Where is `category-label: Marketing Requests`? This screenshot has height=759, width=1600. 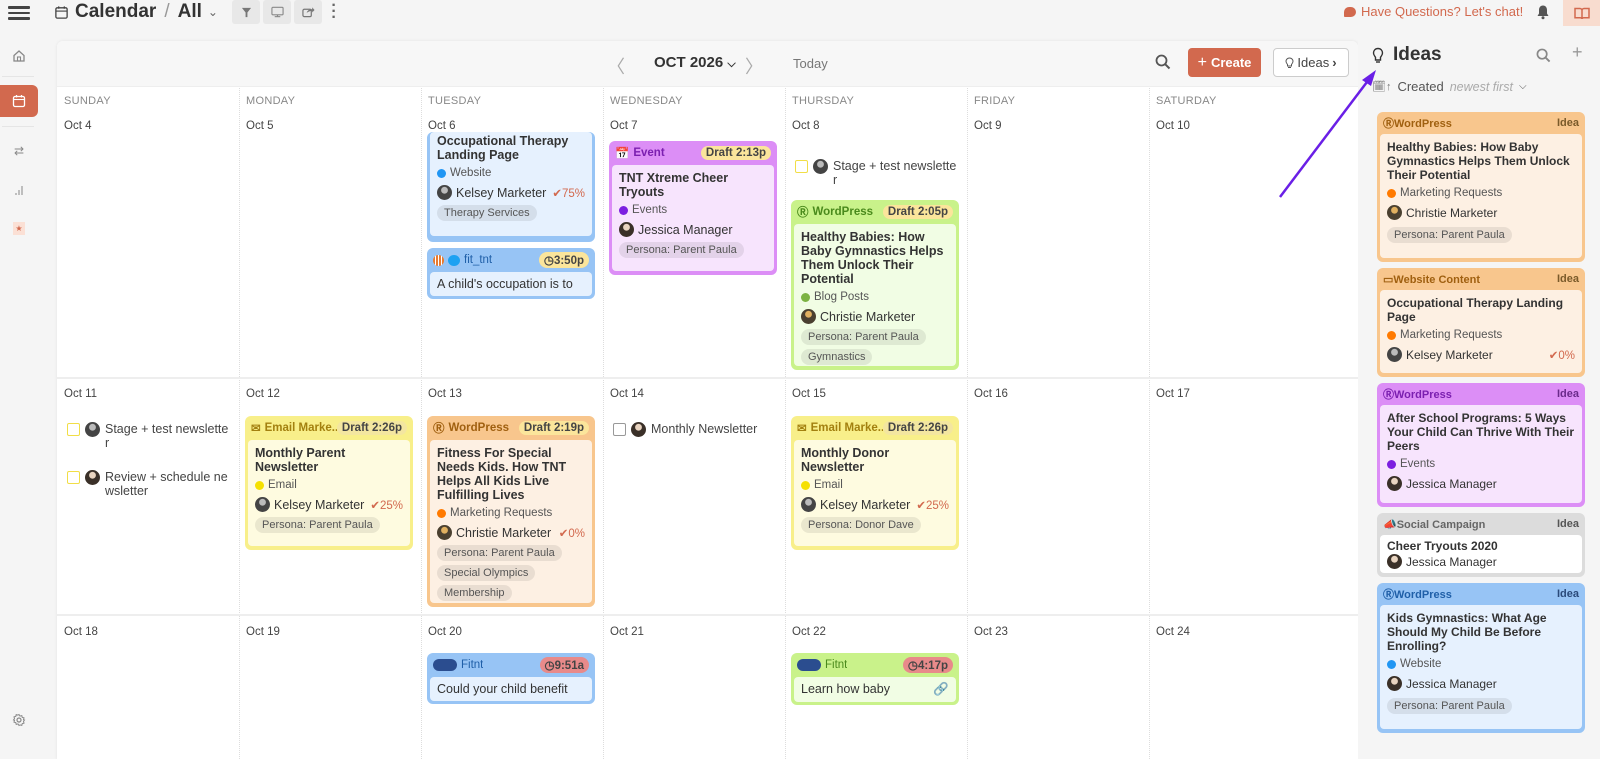
category-label: Marketing Requests is located at coordinates (1451, 193).